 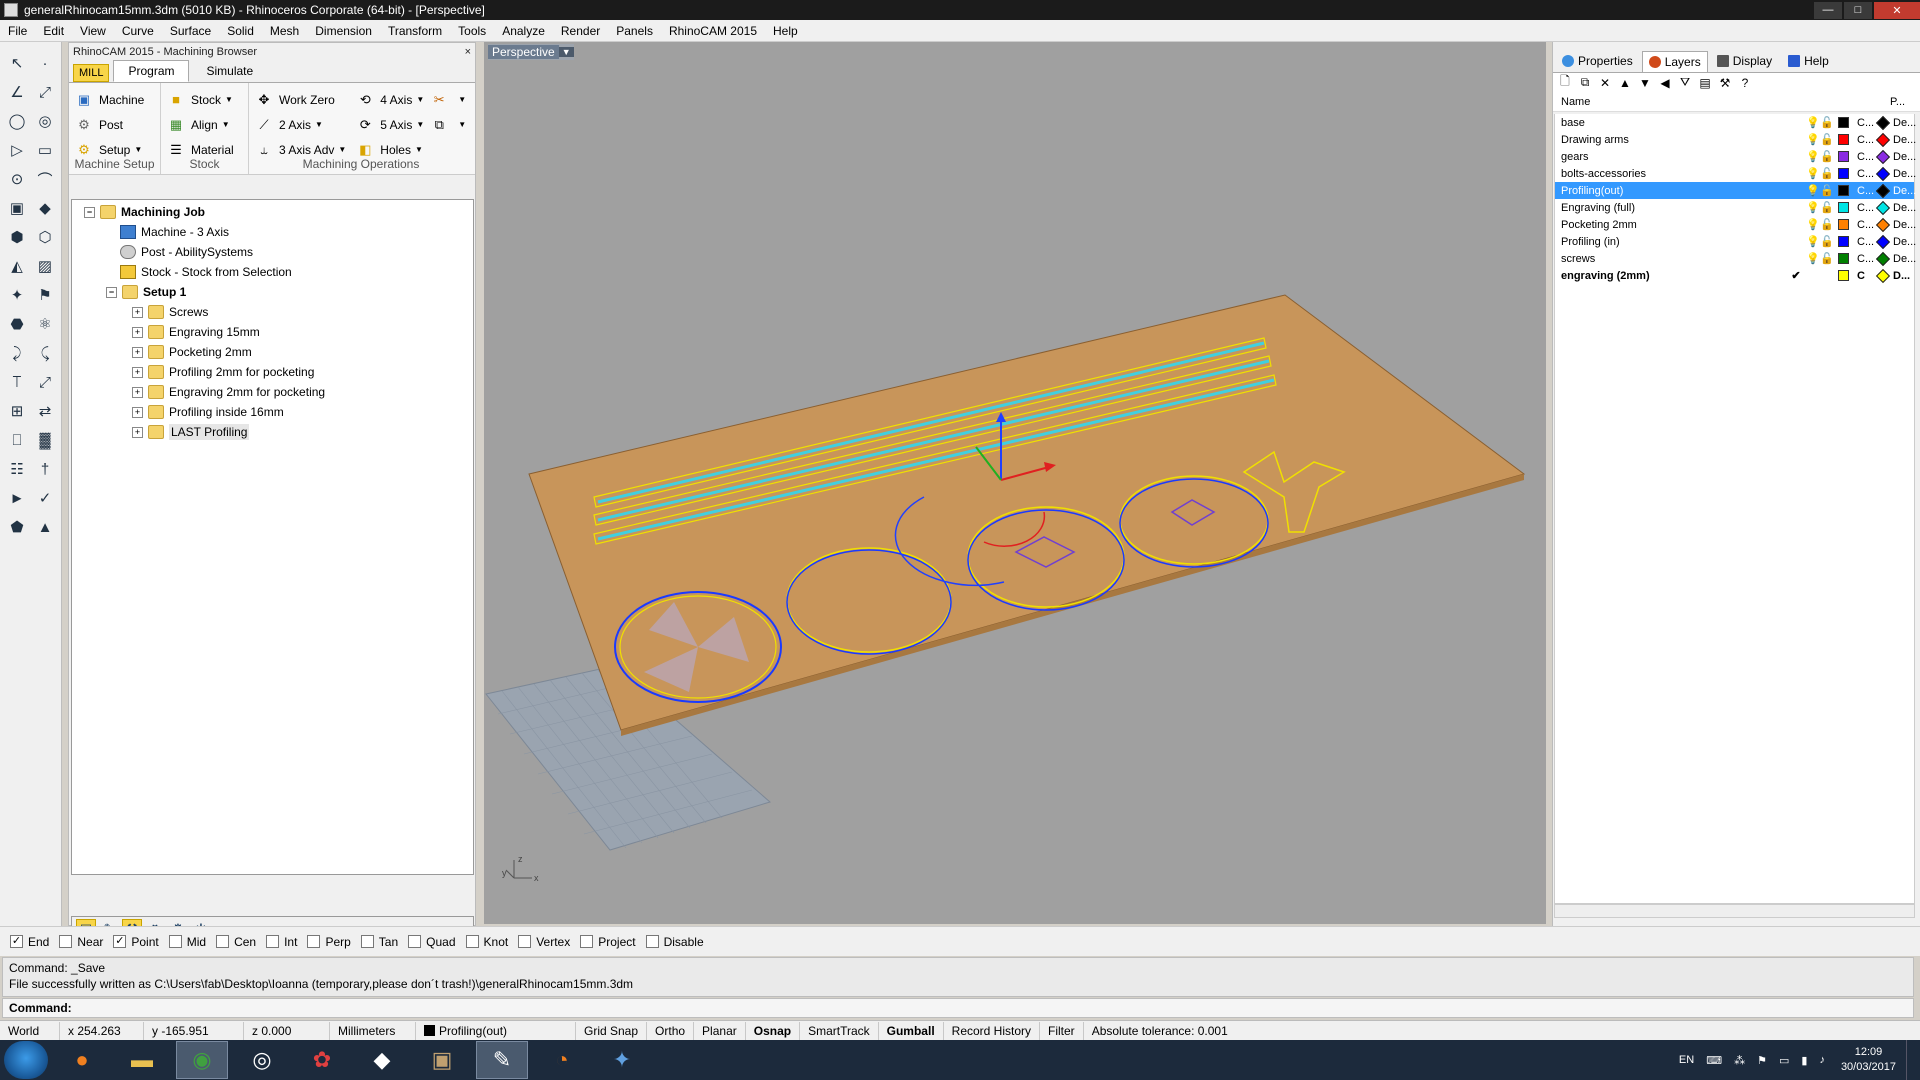 I want to click on current-layer-indicator: Profiling(out), so click(x=496, y=1030).